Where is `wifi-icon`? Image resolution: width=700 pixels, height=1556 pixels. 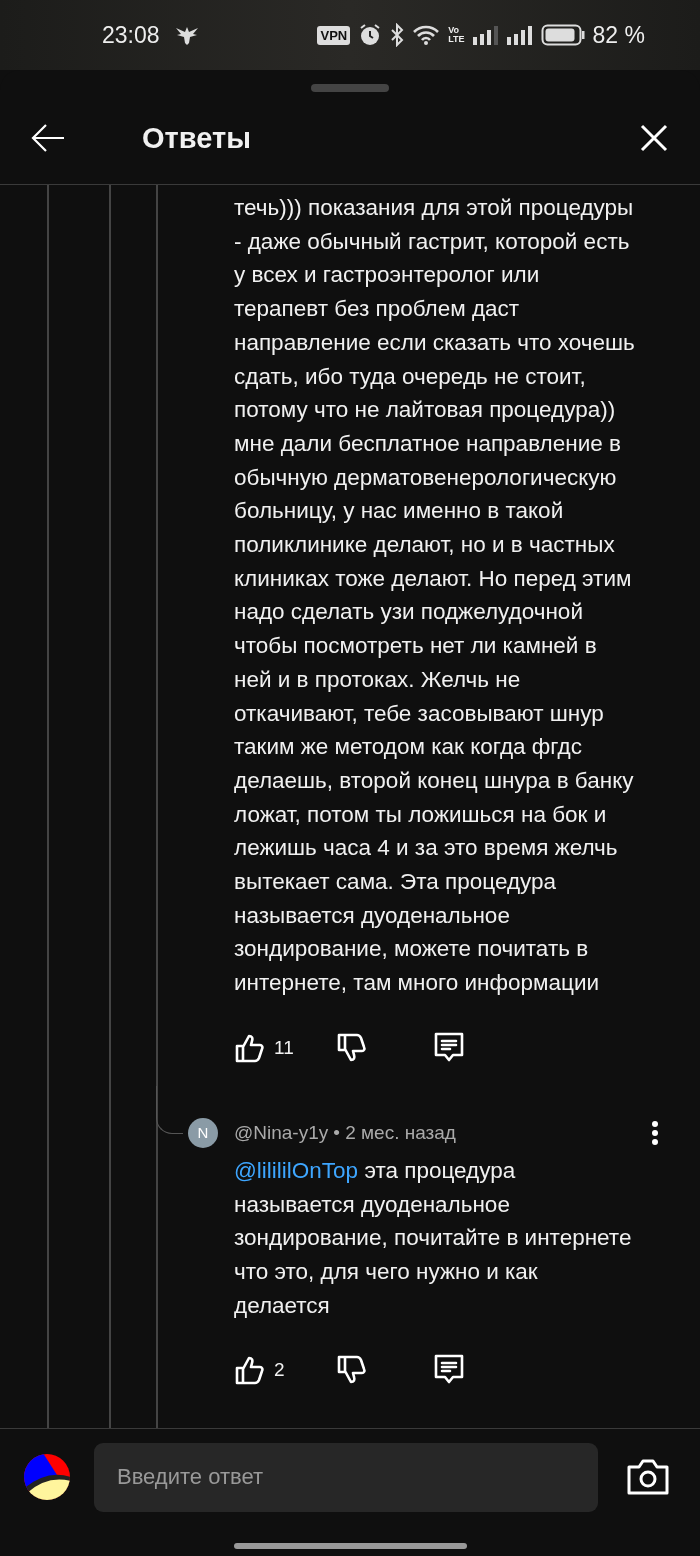 wifi-icon is located at coordinates (426, 35).